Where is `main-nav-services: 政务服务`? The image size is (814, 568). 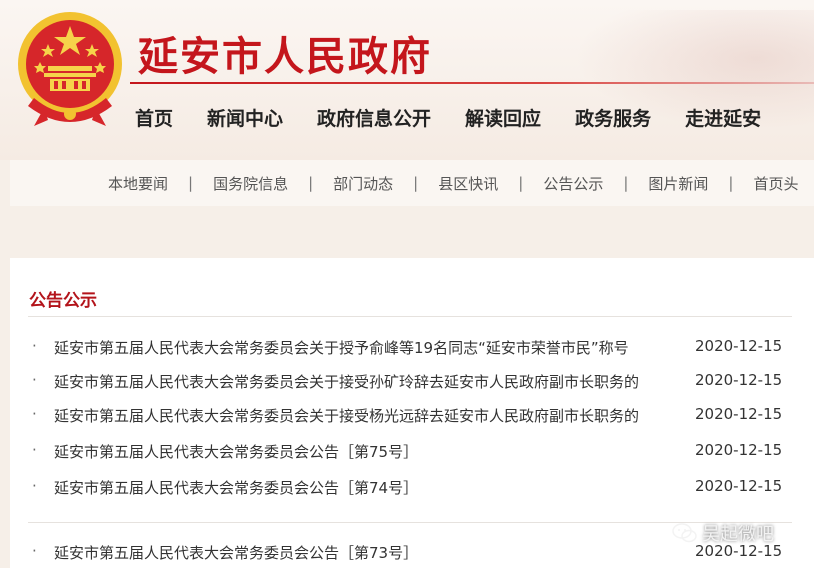
main-nav-services: 政务服务 is located at coordinates (613, 117).